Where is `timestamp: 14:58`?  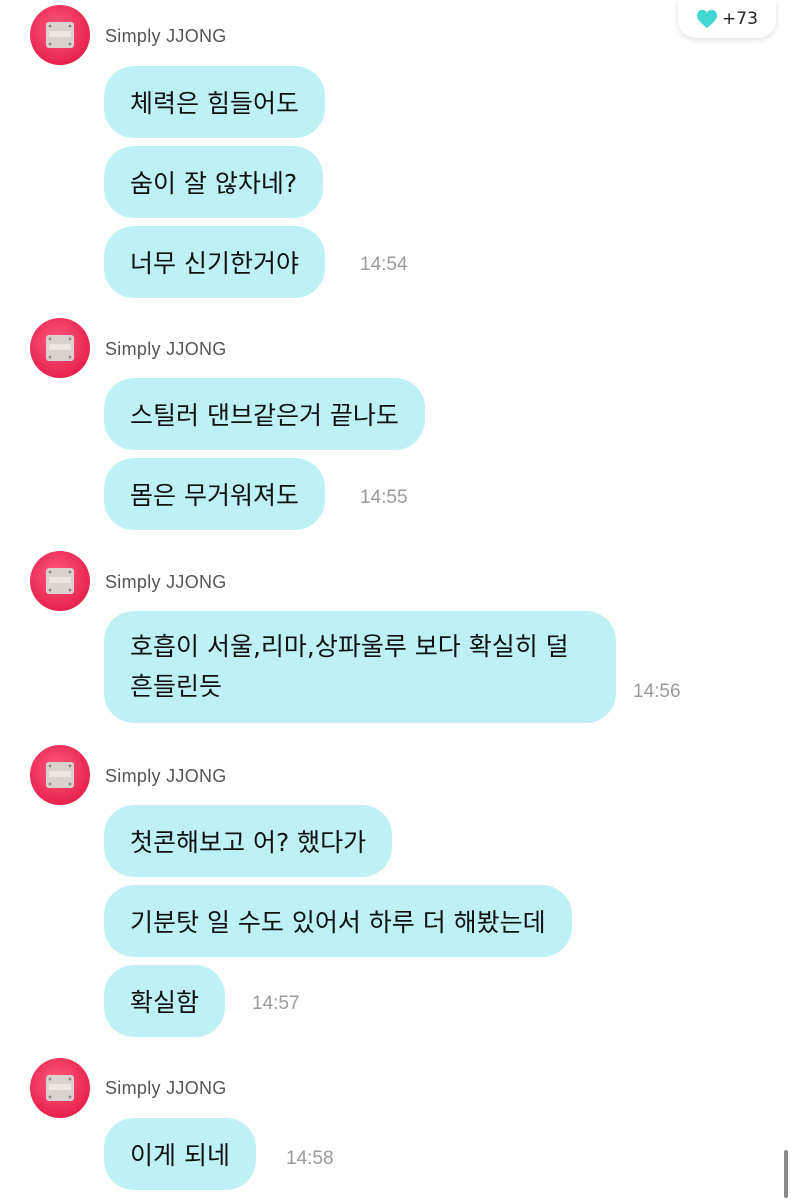
timestamp: 14:58 is located at coordinates (310, 1158).